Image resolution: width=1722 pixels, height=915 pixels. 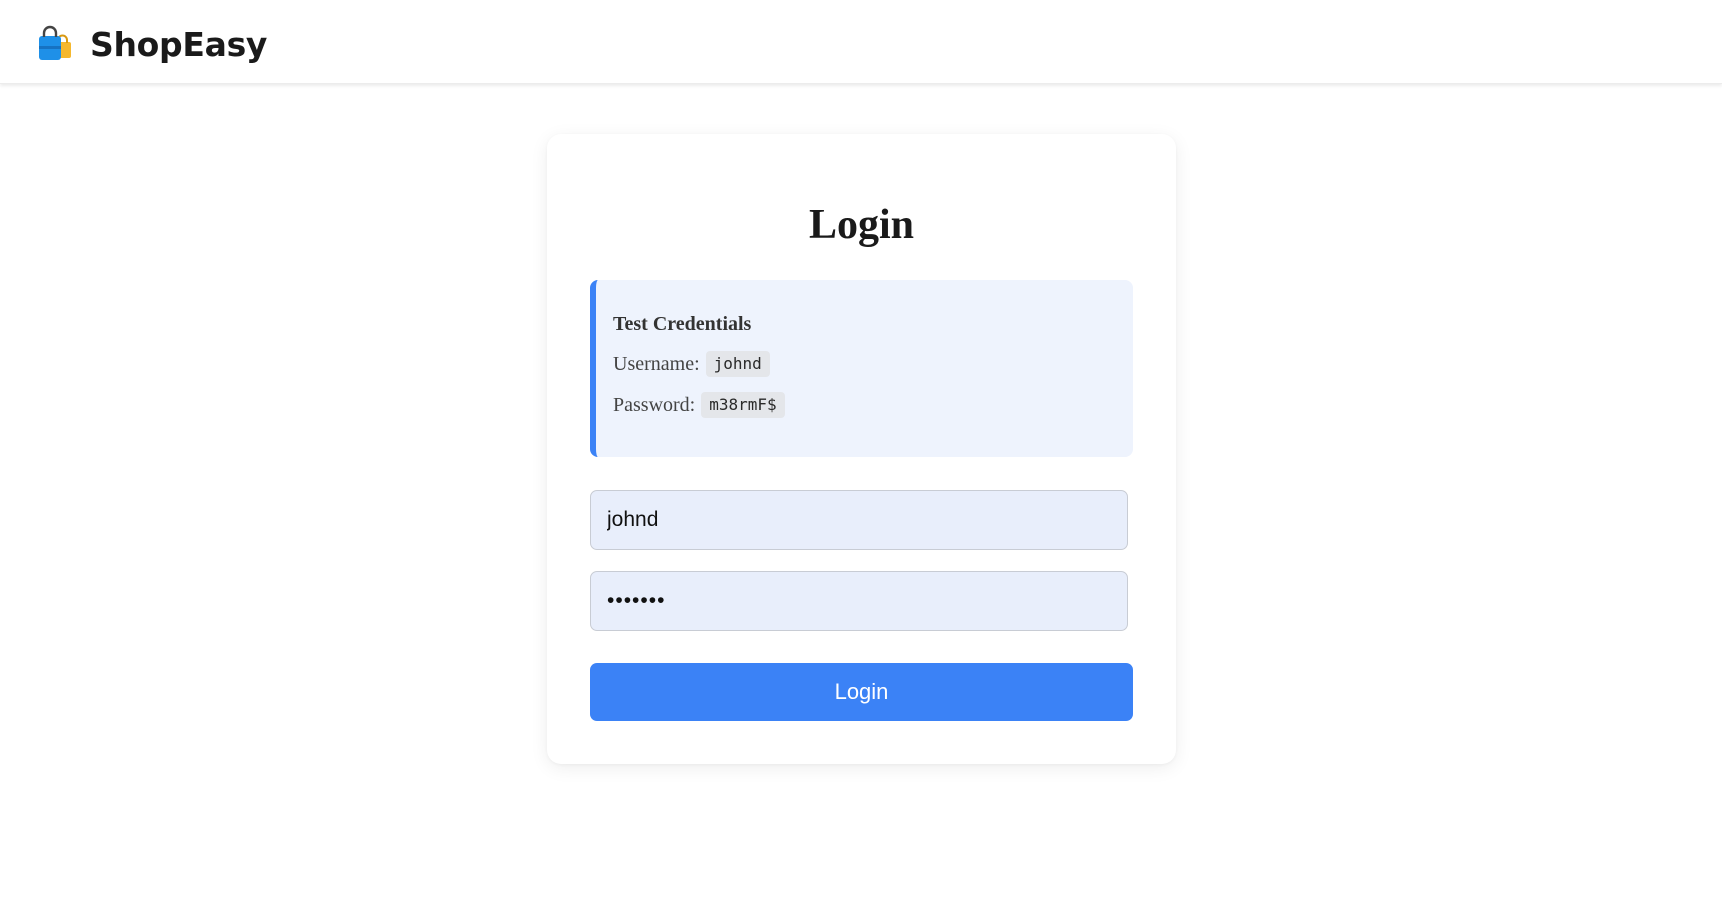 I want to click on login-button: Login, so click(x=861, y=692).